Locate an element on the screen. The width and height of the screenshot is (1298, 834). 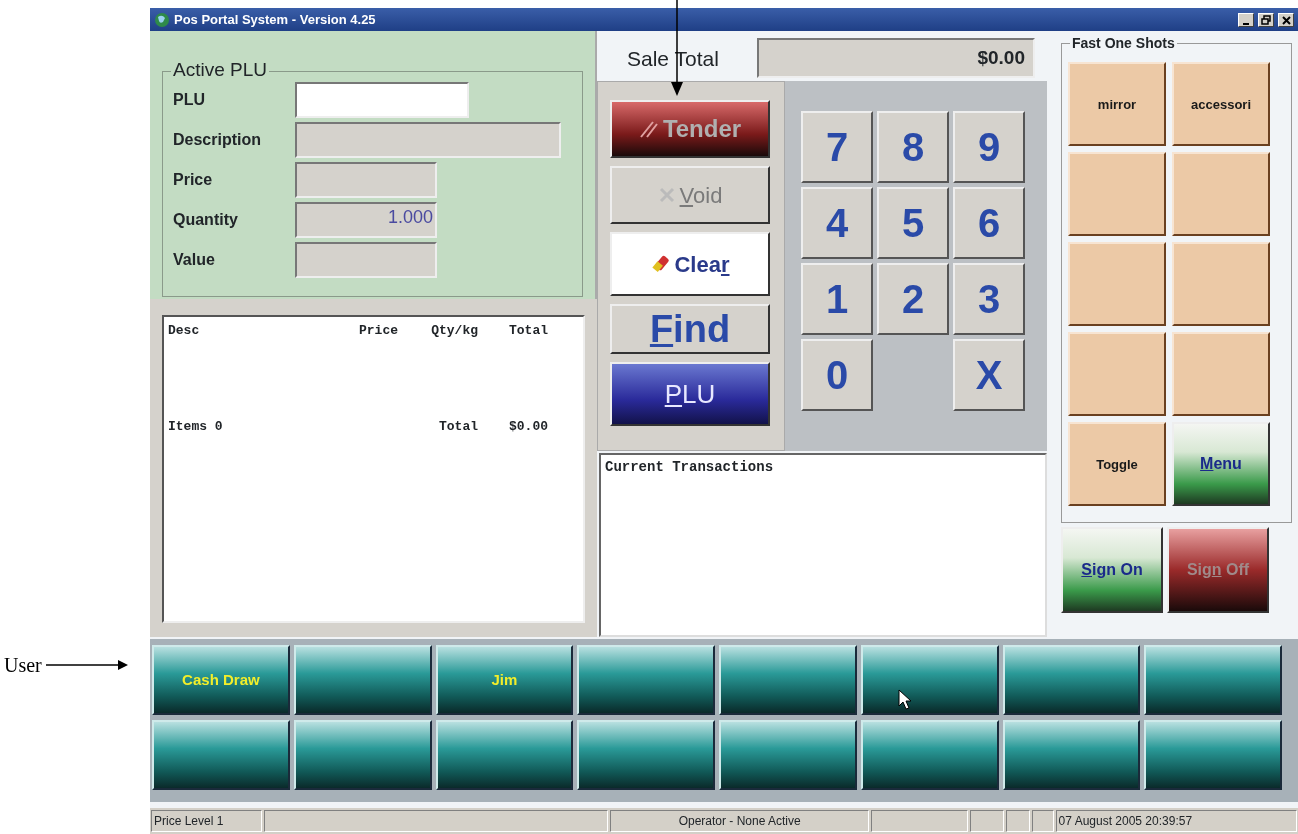
transactions-title: Current Transactions is located at coordinates (689, 467).